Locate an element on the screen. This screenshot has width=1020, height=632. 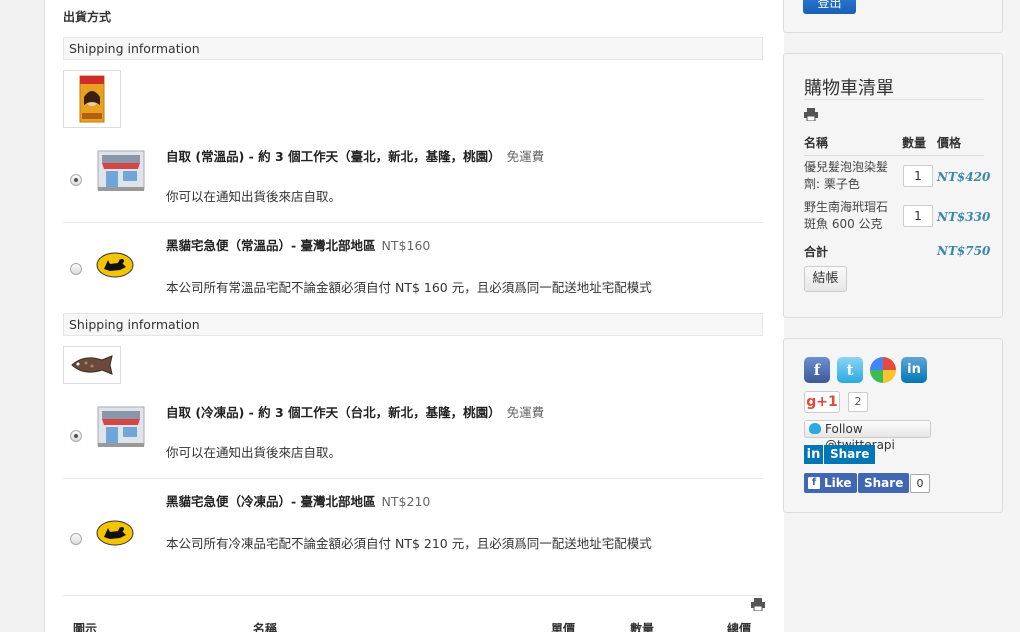
cart-item-price: NT$330 is located at coordinates (964, 217).